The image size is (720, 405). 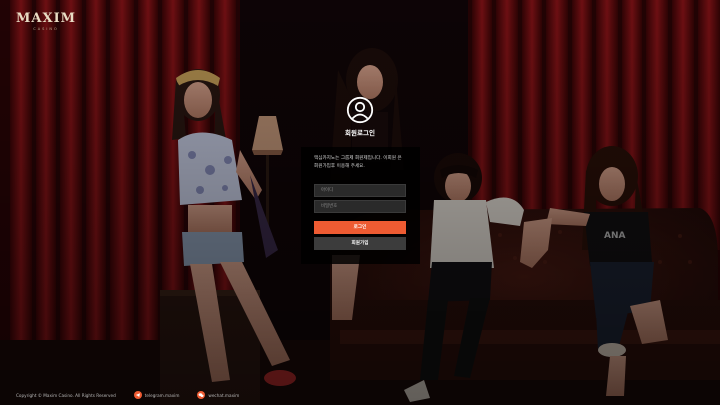 I want to click on telegram-label: telegram.maxim, so click(x=162, y=395).